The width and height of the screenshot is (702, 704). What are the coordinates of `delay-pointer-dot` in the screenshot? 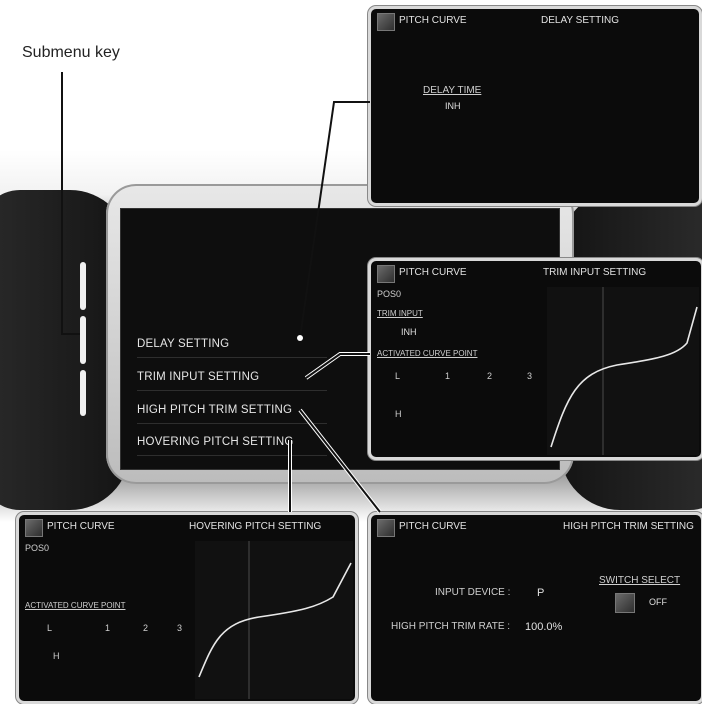 It's located at (300, 338).